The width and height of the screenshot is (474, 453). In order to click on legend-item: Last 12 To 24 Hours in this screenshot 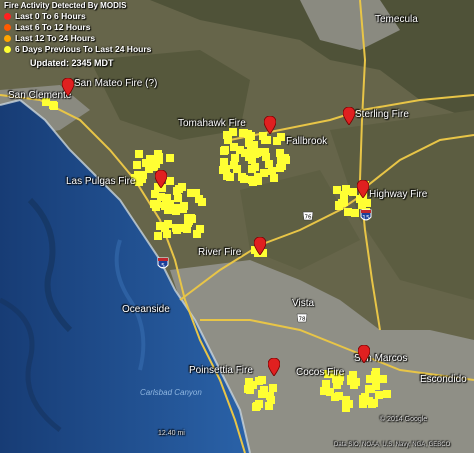, I will do `click(77, 38)`.